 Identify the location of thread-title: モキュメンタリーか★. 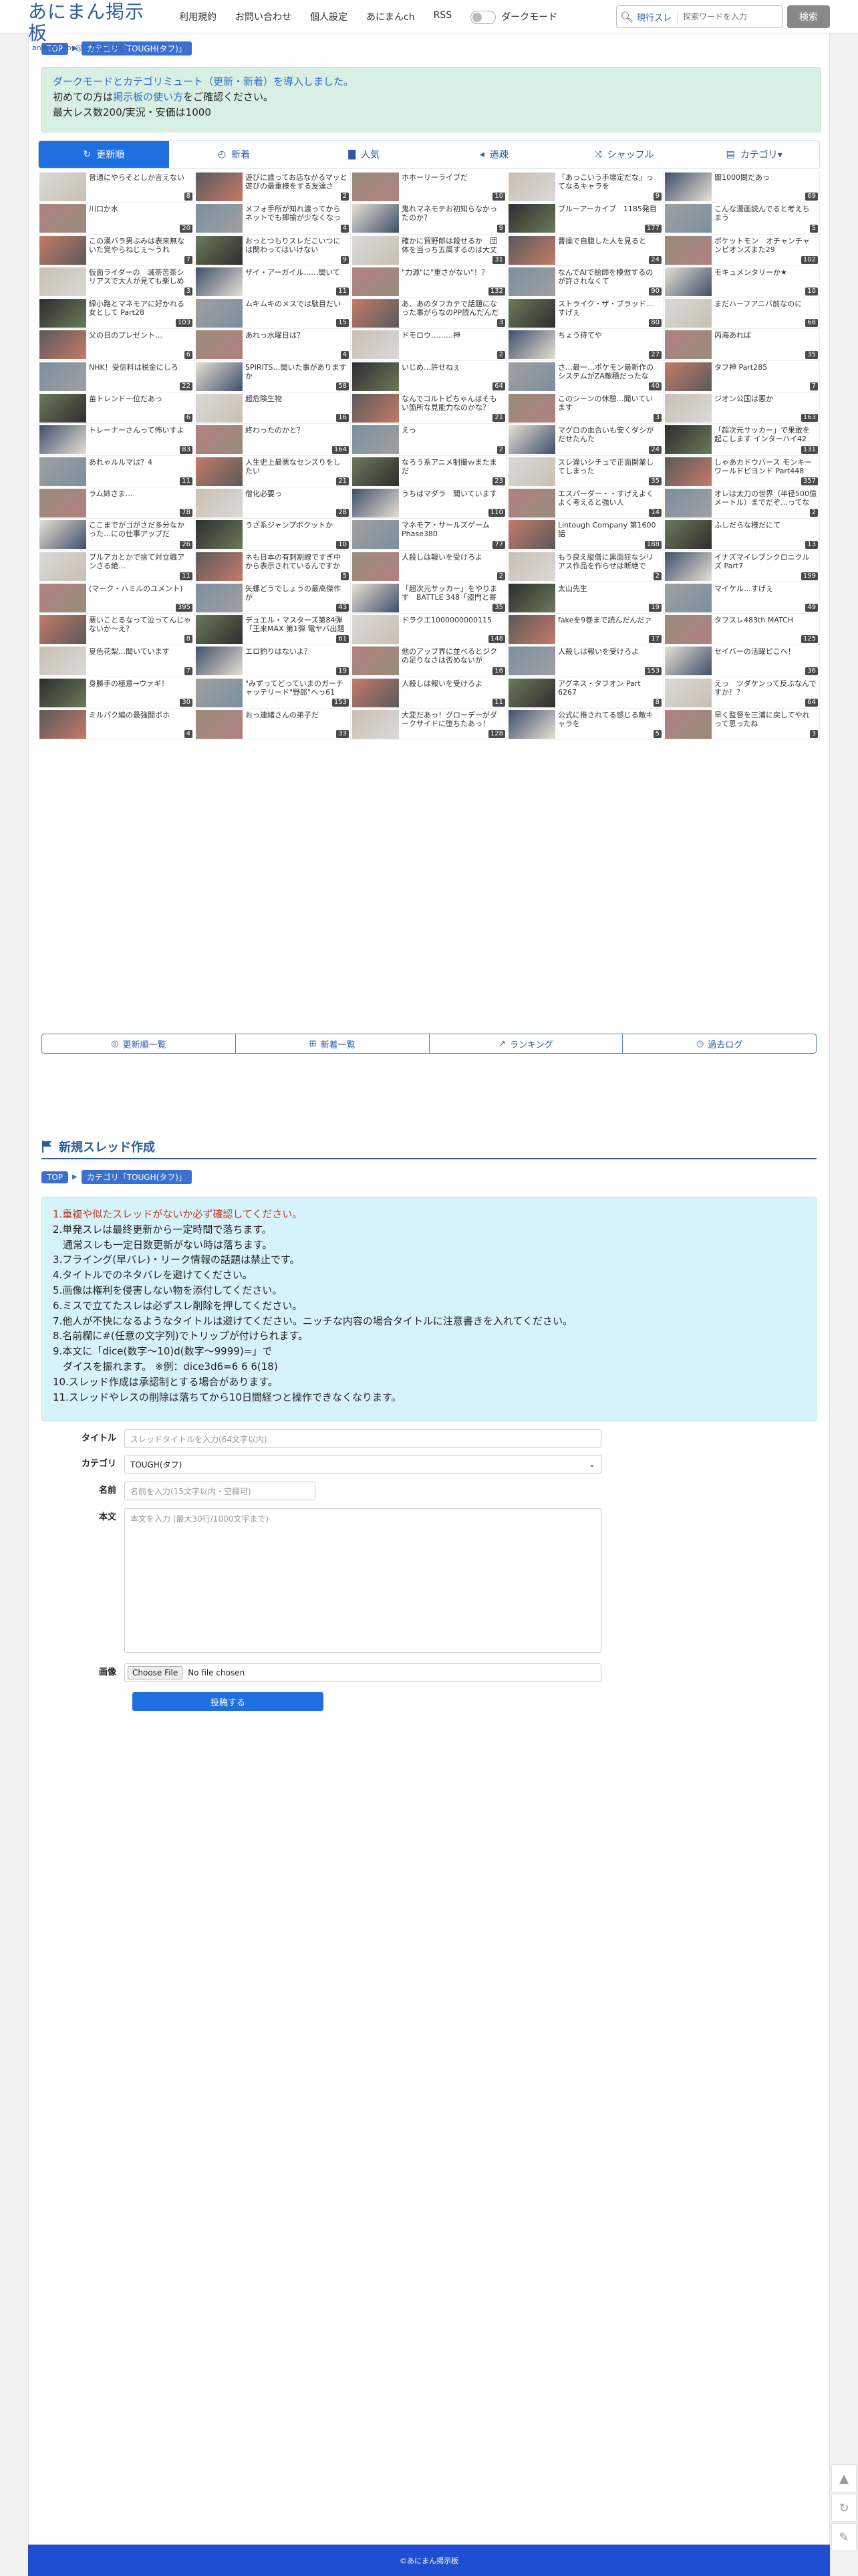
(765, 272).